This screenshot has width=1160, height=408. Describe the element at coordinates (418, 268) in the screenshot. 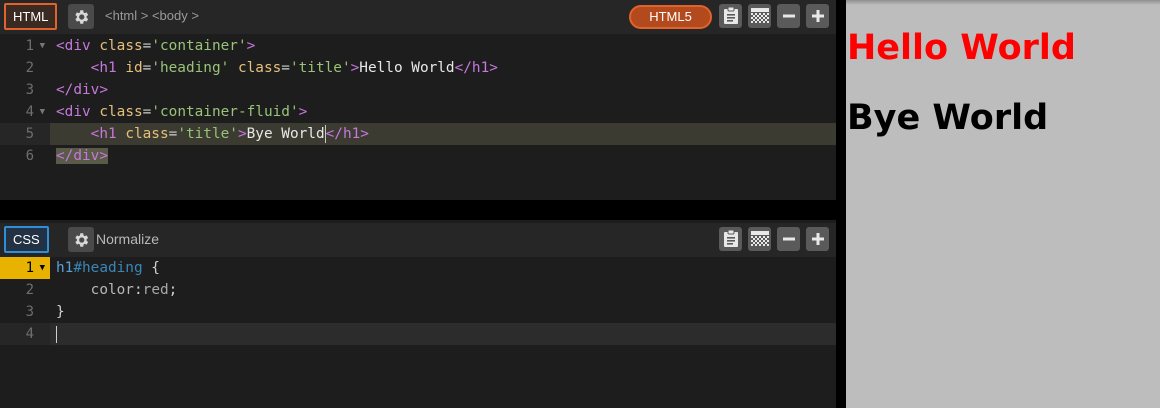

I see `code-line: 1 ▼ h1#heading {` at that location.